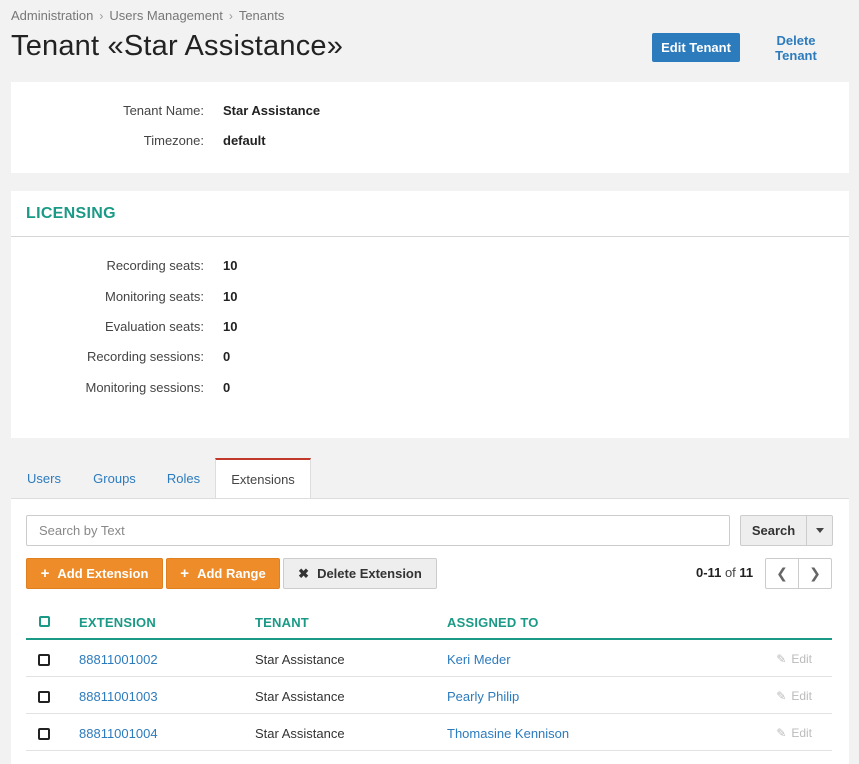 This screenshot has height=764, width=859. What do you see at coordinates (52, 15) in the screenshot?
I see `breadcrumb-administration: Administration` at bounding box center [52, 15].